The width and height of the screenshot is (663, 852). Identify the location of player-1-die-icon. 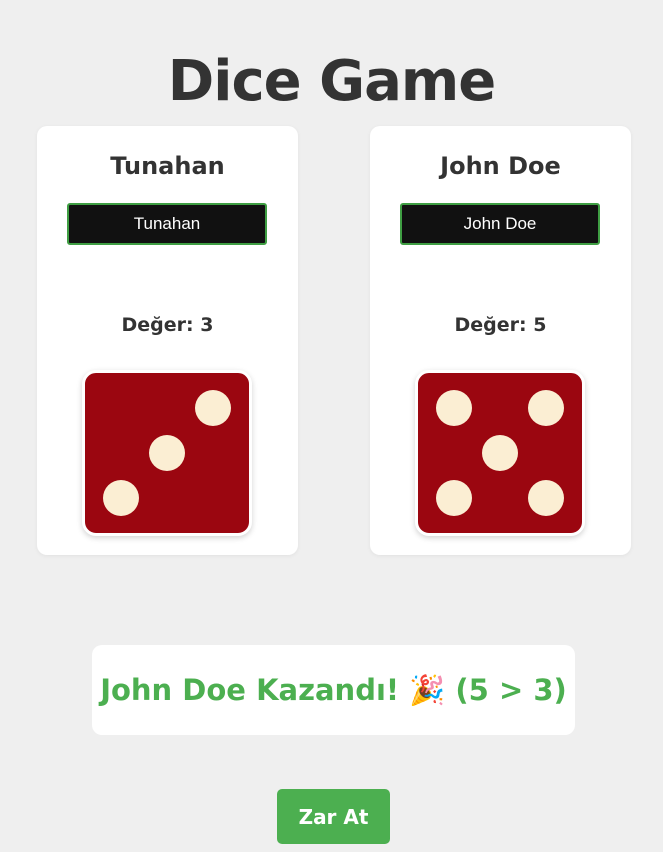
(167, 453).